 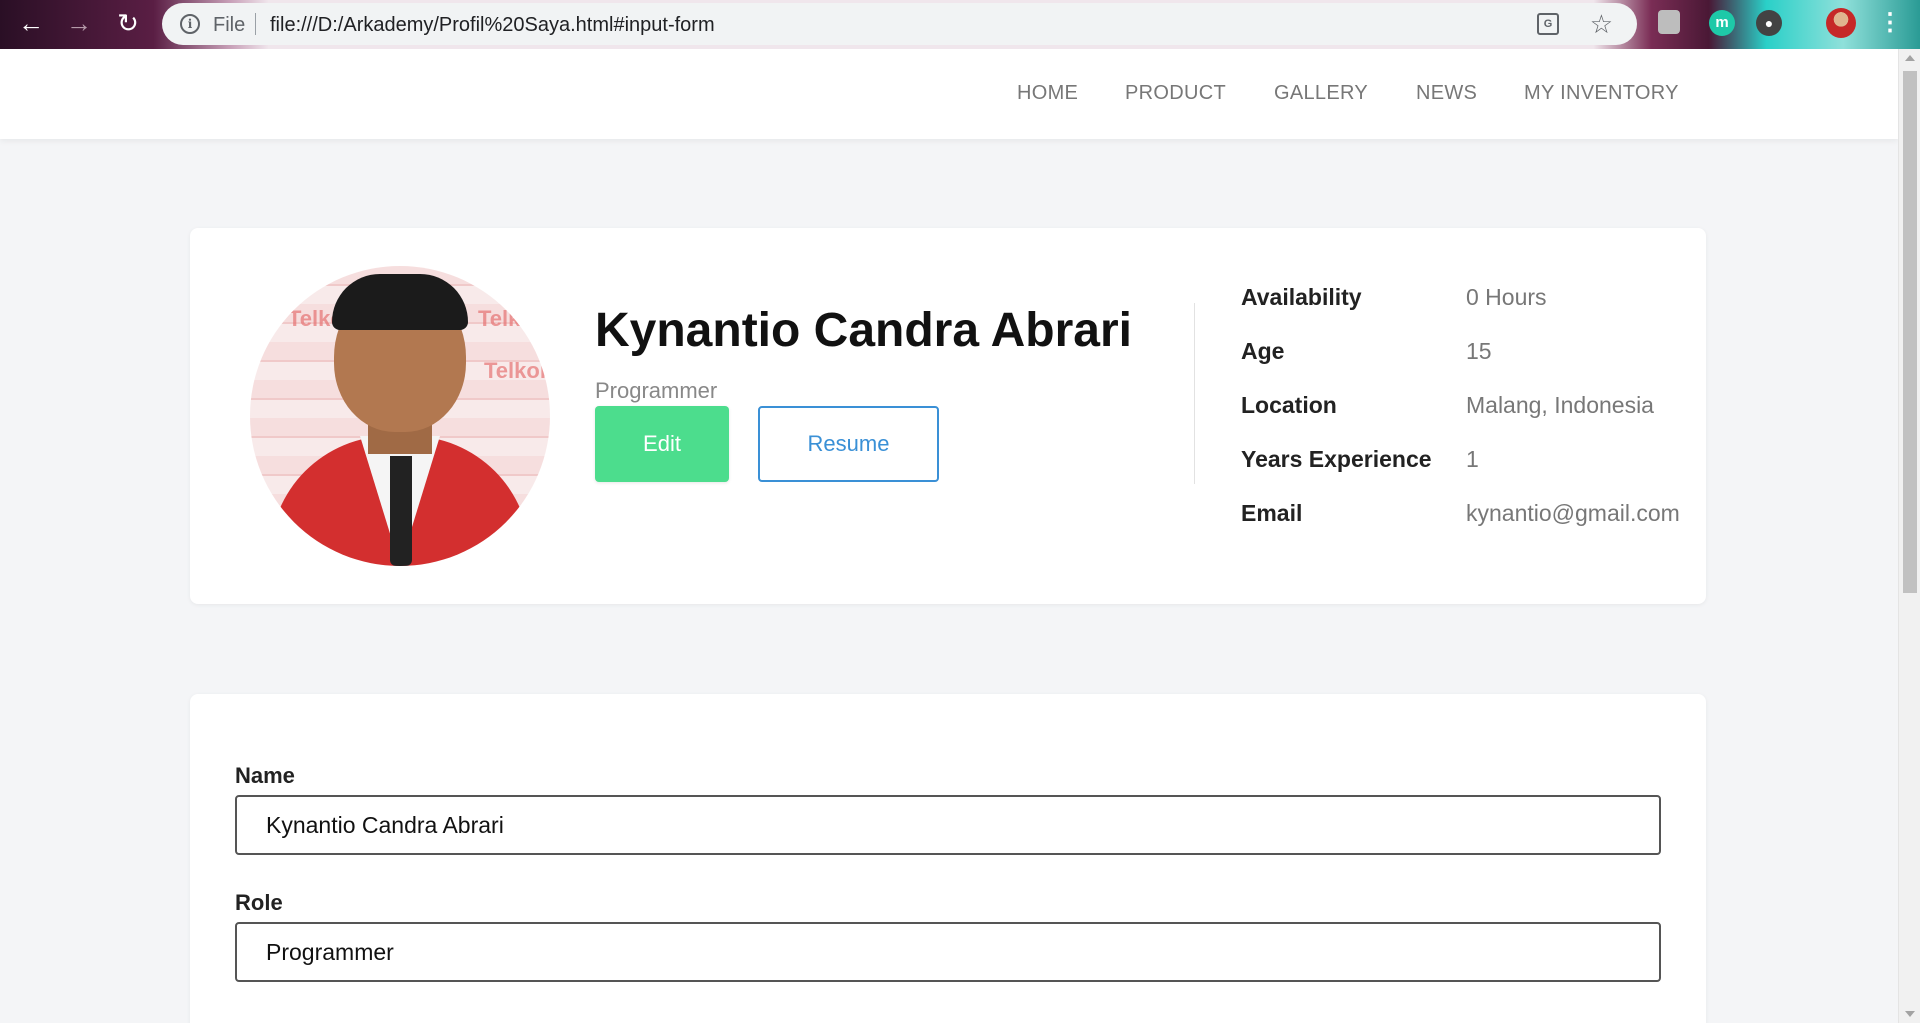 I want to click on scroll-thumb, so click(x=1910, y=332).